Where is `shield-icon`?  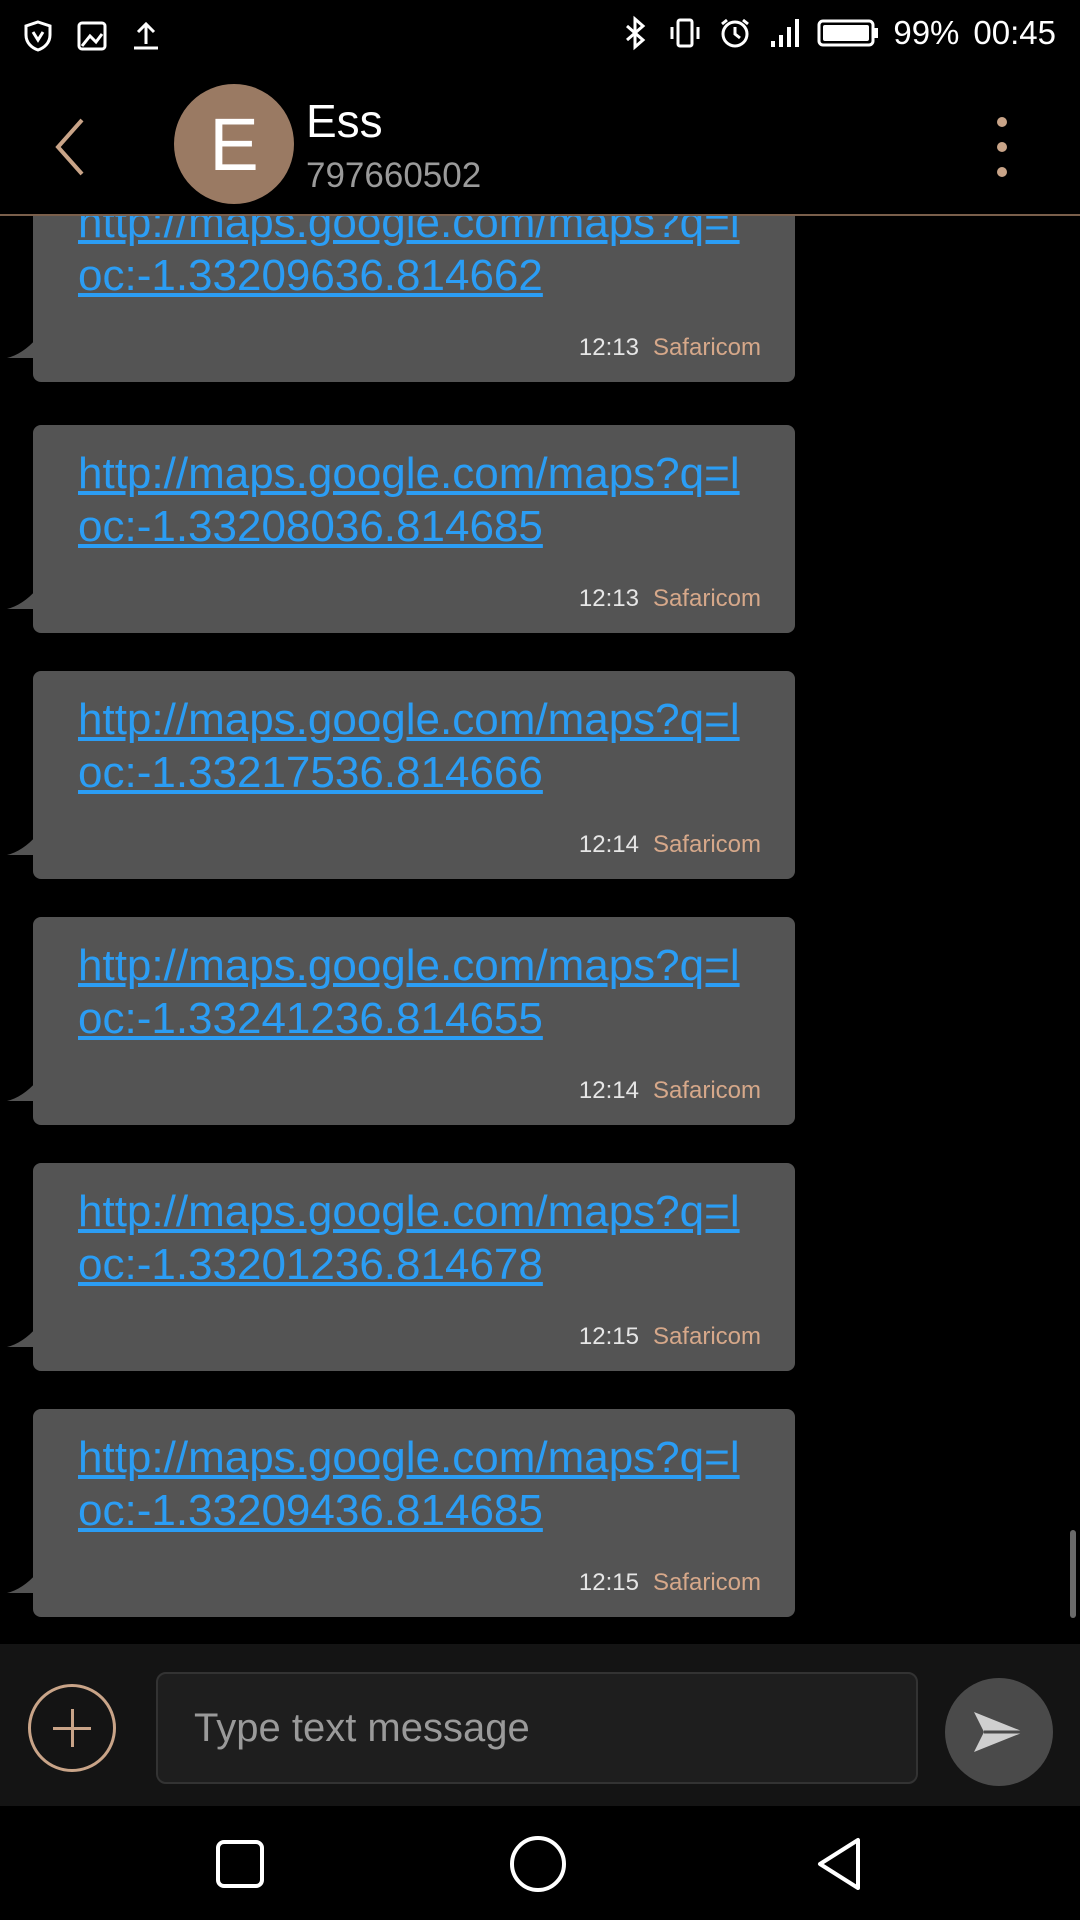
shield-icon is located at coordinates (38, 36).